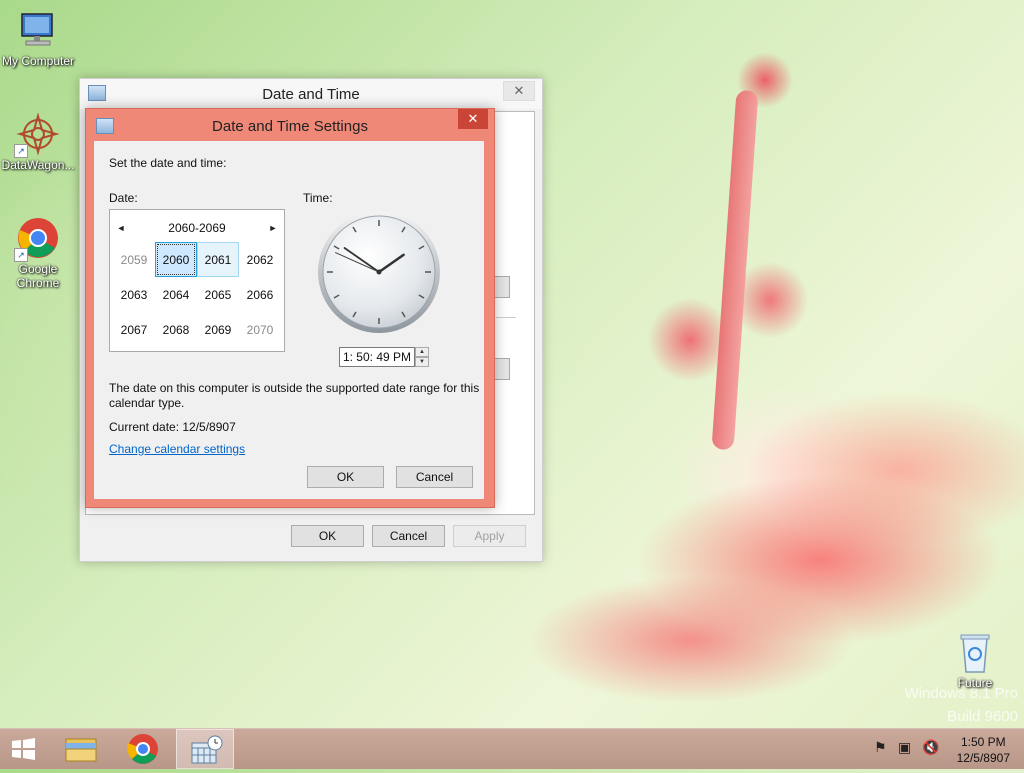 This screenshot has width=1024, height=773. I want to click on time-label: Time:, so click(318, 198).